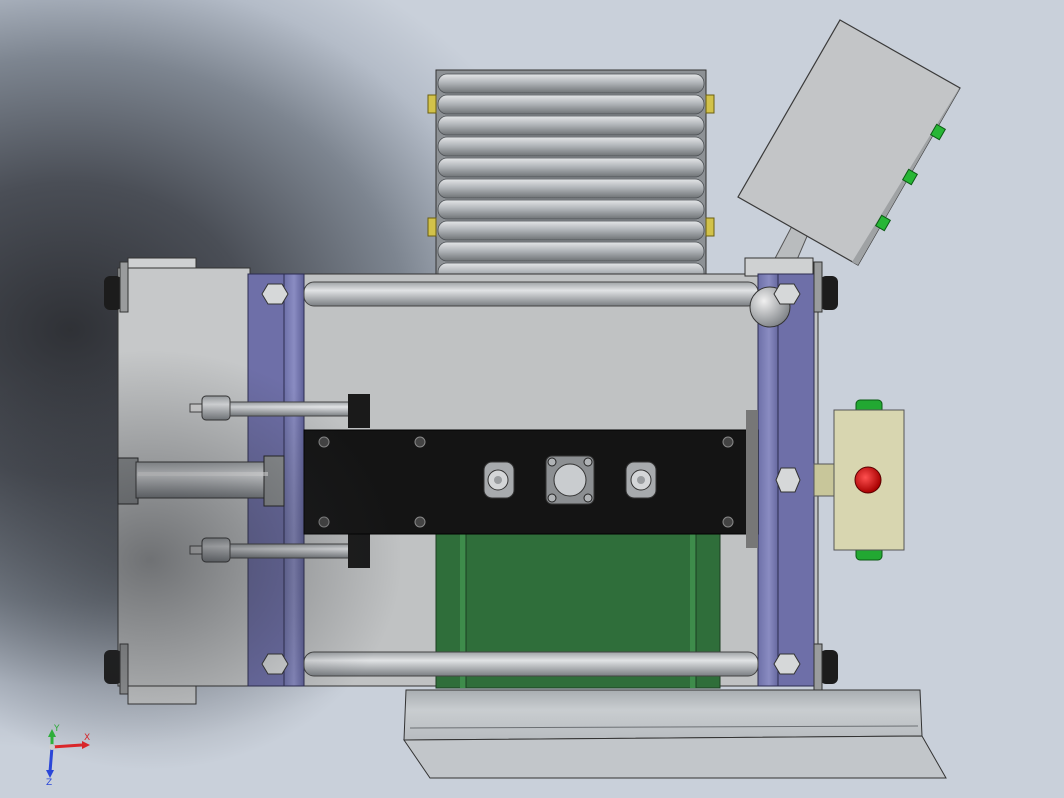 This screenshot has width=1064, height=798. I want to click on red-button, so click(868, 480).